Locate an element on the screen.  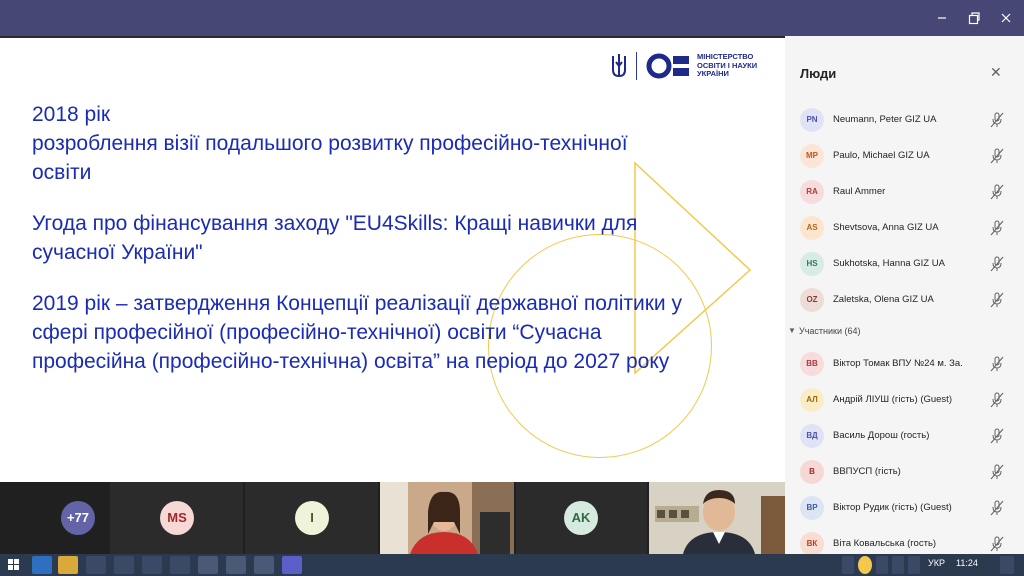
participant-tile: MS is located at coordinates (176, 518).